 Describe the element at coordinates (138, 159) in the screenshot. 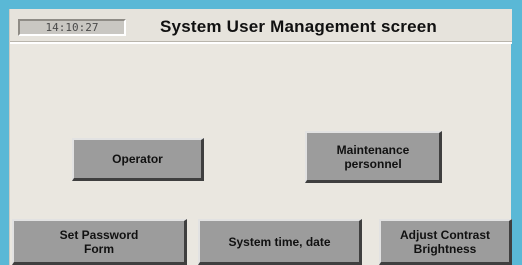

I see `operator-button: Operator` at that location.